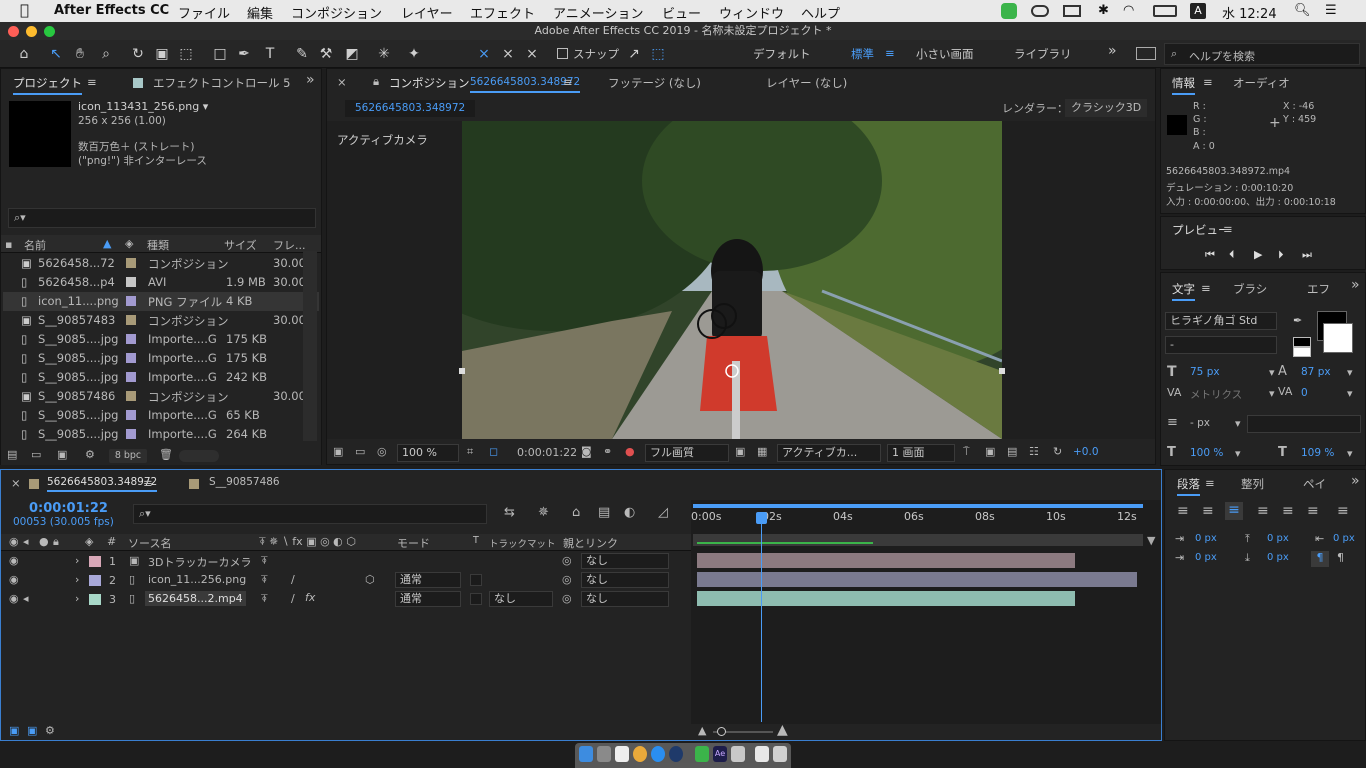 The width and height of the screenshot is (1366, 768). What do you see at coordinates (428, 580) in the screenshot?
I see `blend-mode-select: 通常` at bounding box center [428, 580].